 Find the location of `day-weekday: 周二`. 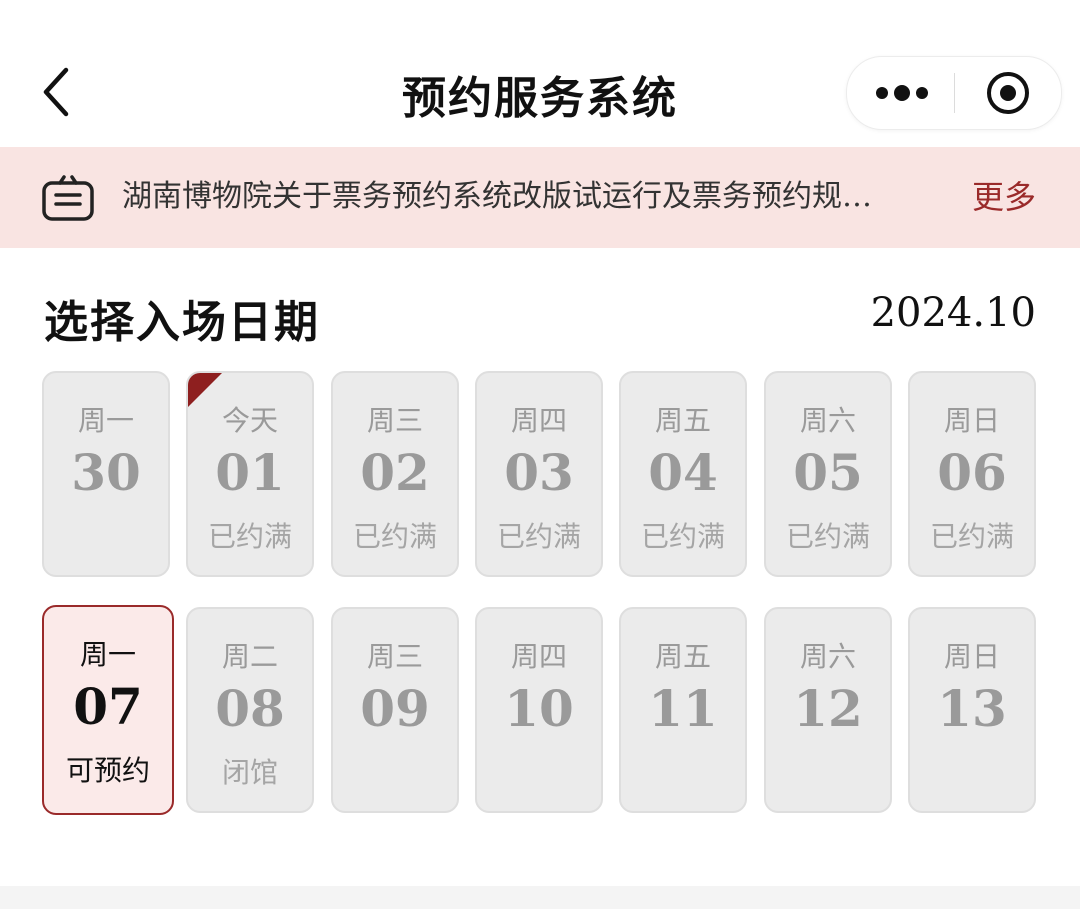

day-weekday: 周二 is located at coordinates (249, 656).